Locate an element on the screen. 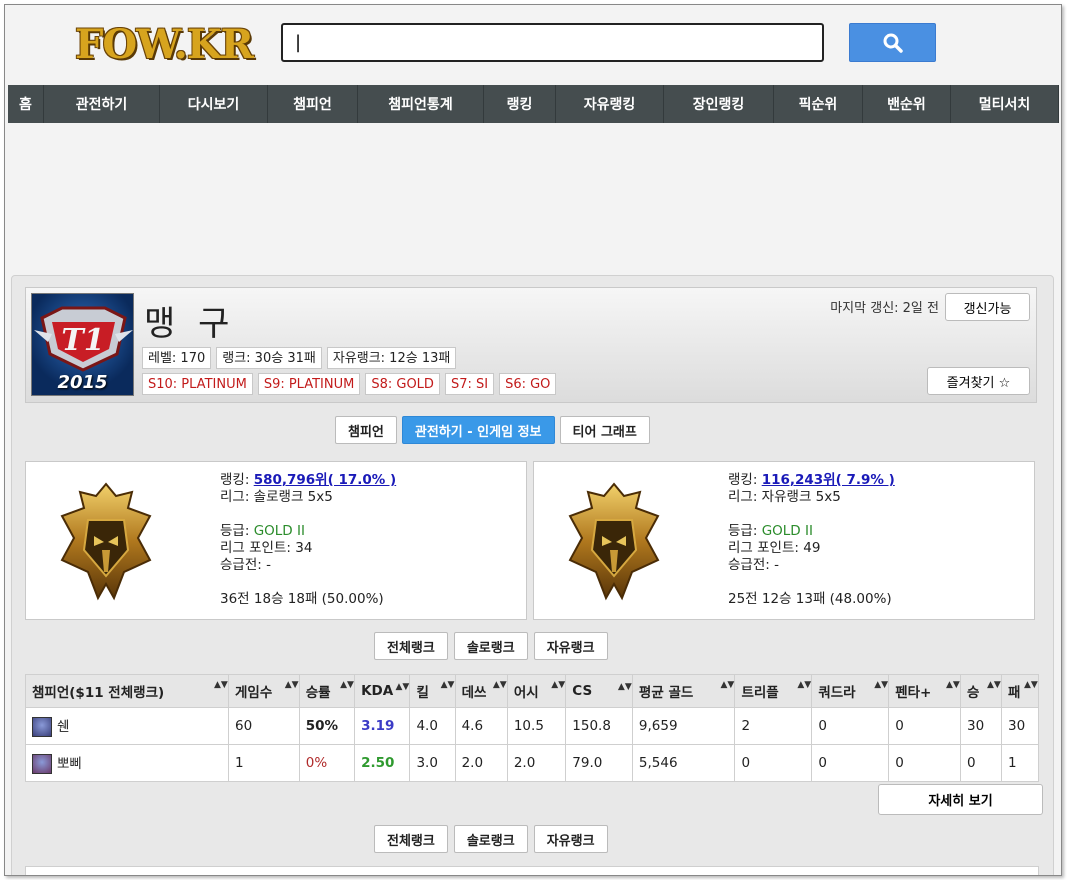 This screenshot has height=880, width=1067. champion-name: 쉔 is located at coordinates (63, 727).